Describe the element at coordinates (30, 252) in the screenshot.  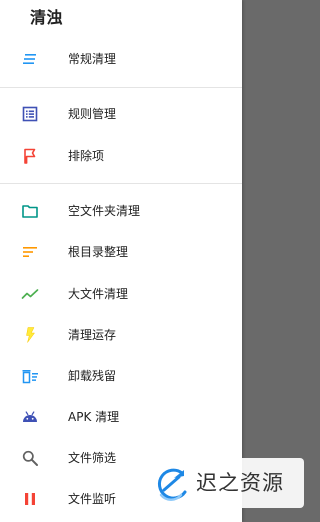
I see `sort-lines-icon` at that location.